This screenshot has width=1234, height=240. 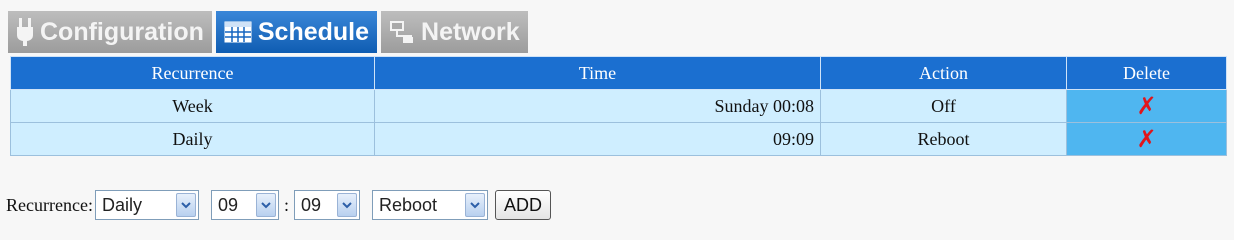 What do you see at coordinates (227, 204) in the screenshot?
I see `hour-select-value: 09` at bounding box center [227, 204].